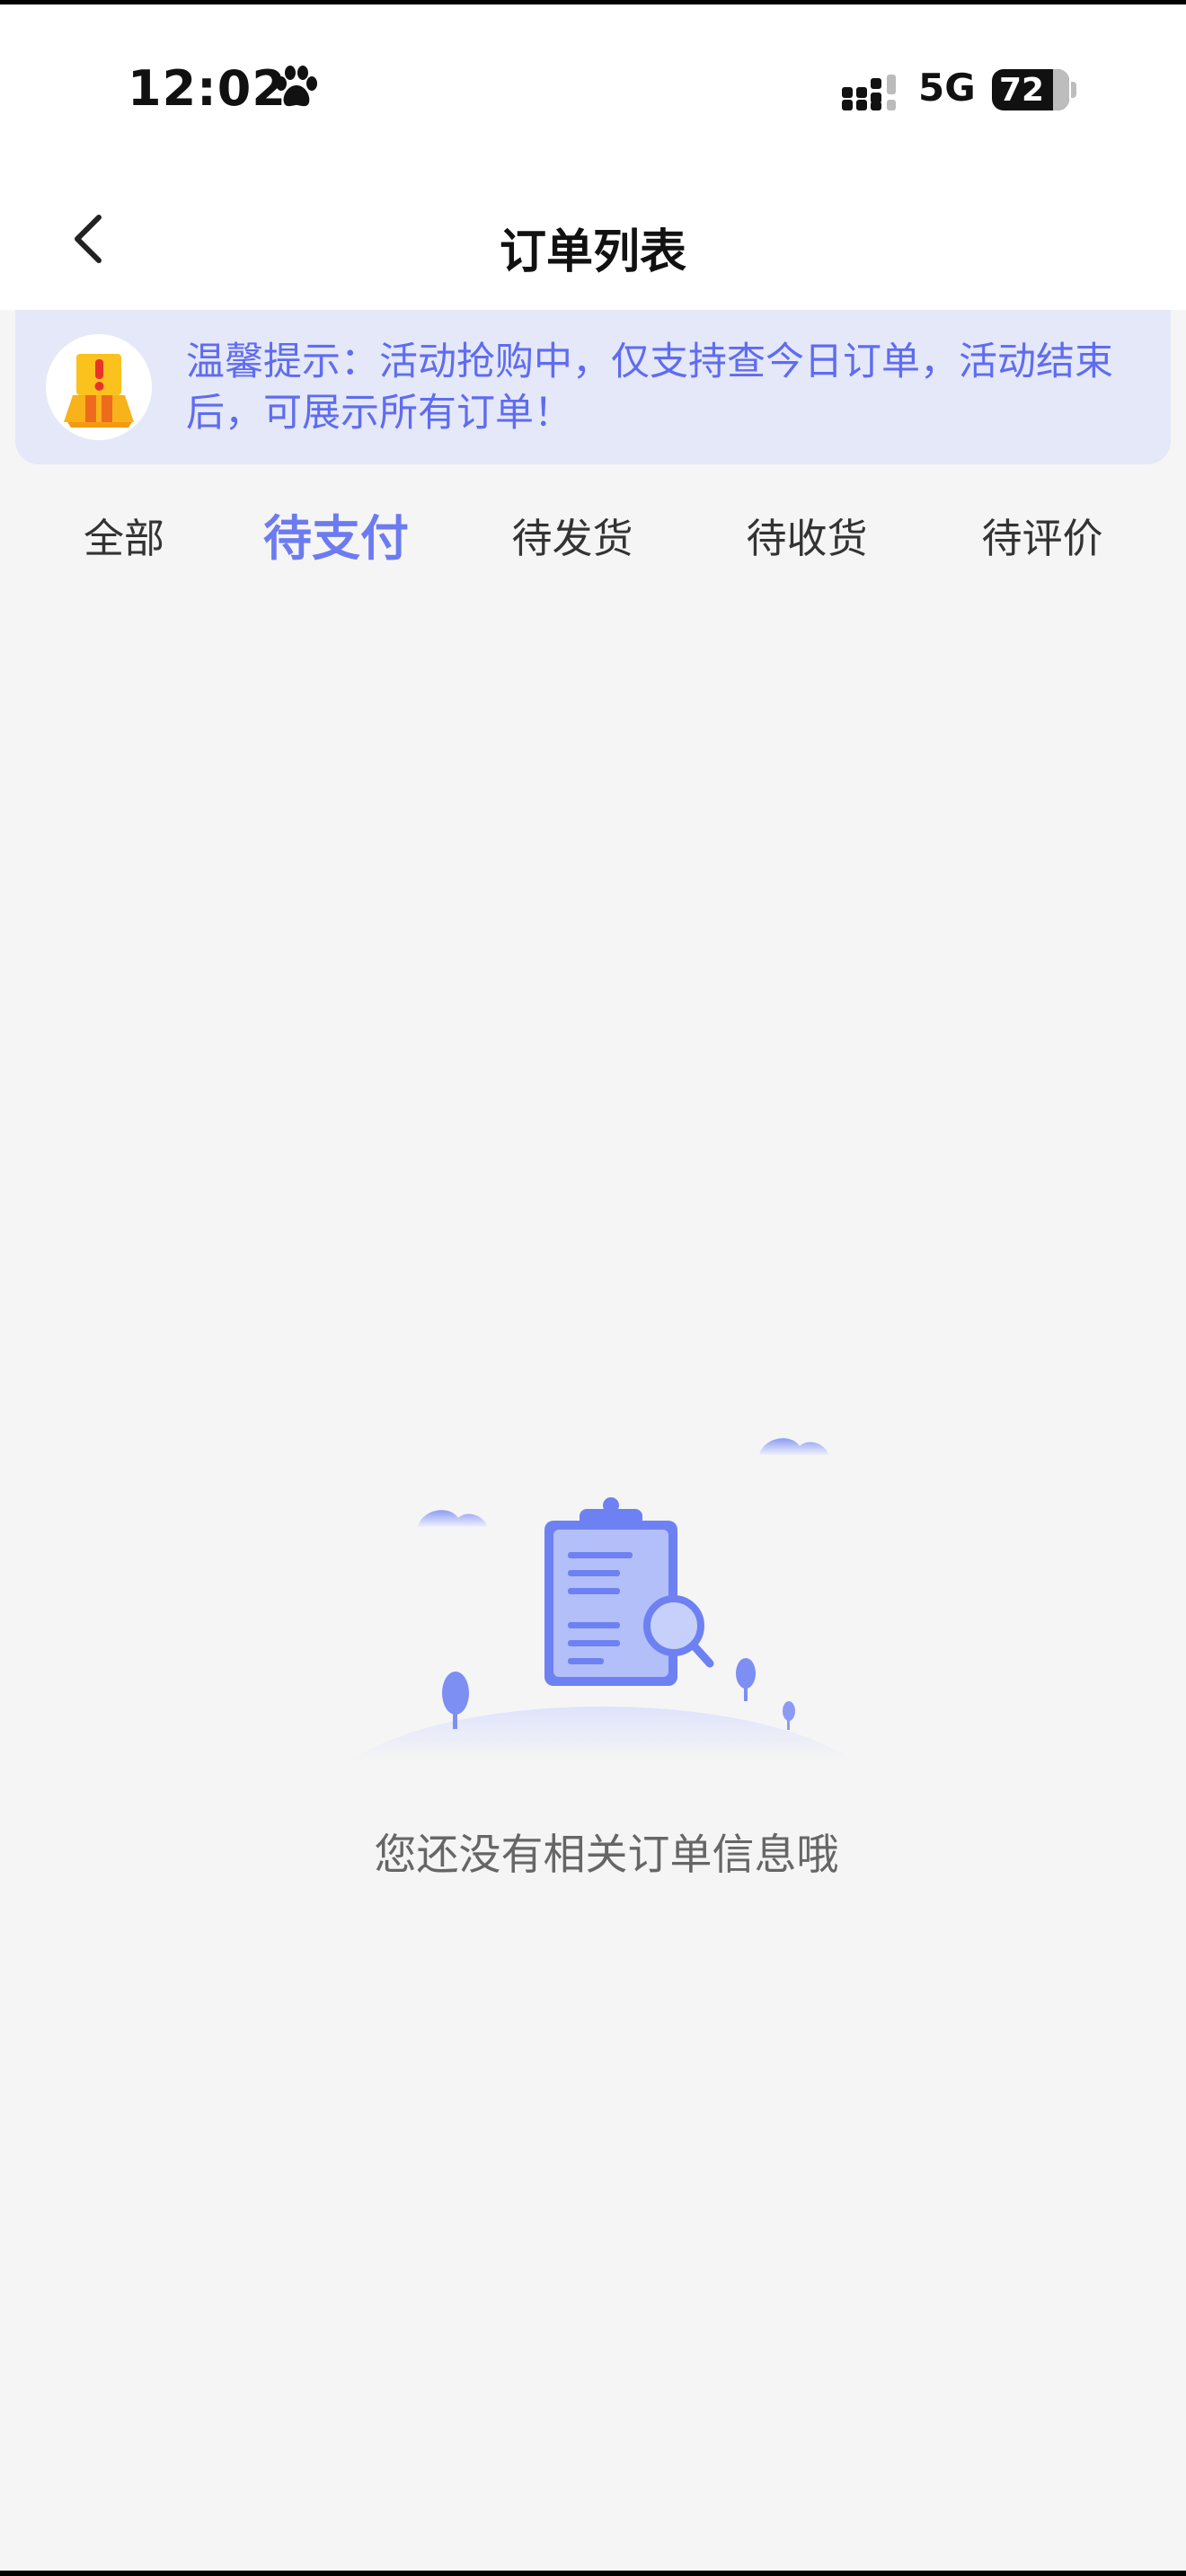 The image size is (1186, 2576). What do you see at coordinates (602, 1599) in the screenshot?
I see `clipboard-search-illustration` at bounding box center [602, 1599].